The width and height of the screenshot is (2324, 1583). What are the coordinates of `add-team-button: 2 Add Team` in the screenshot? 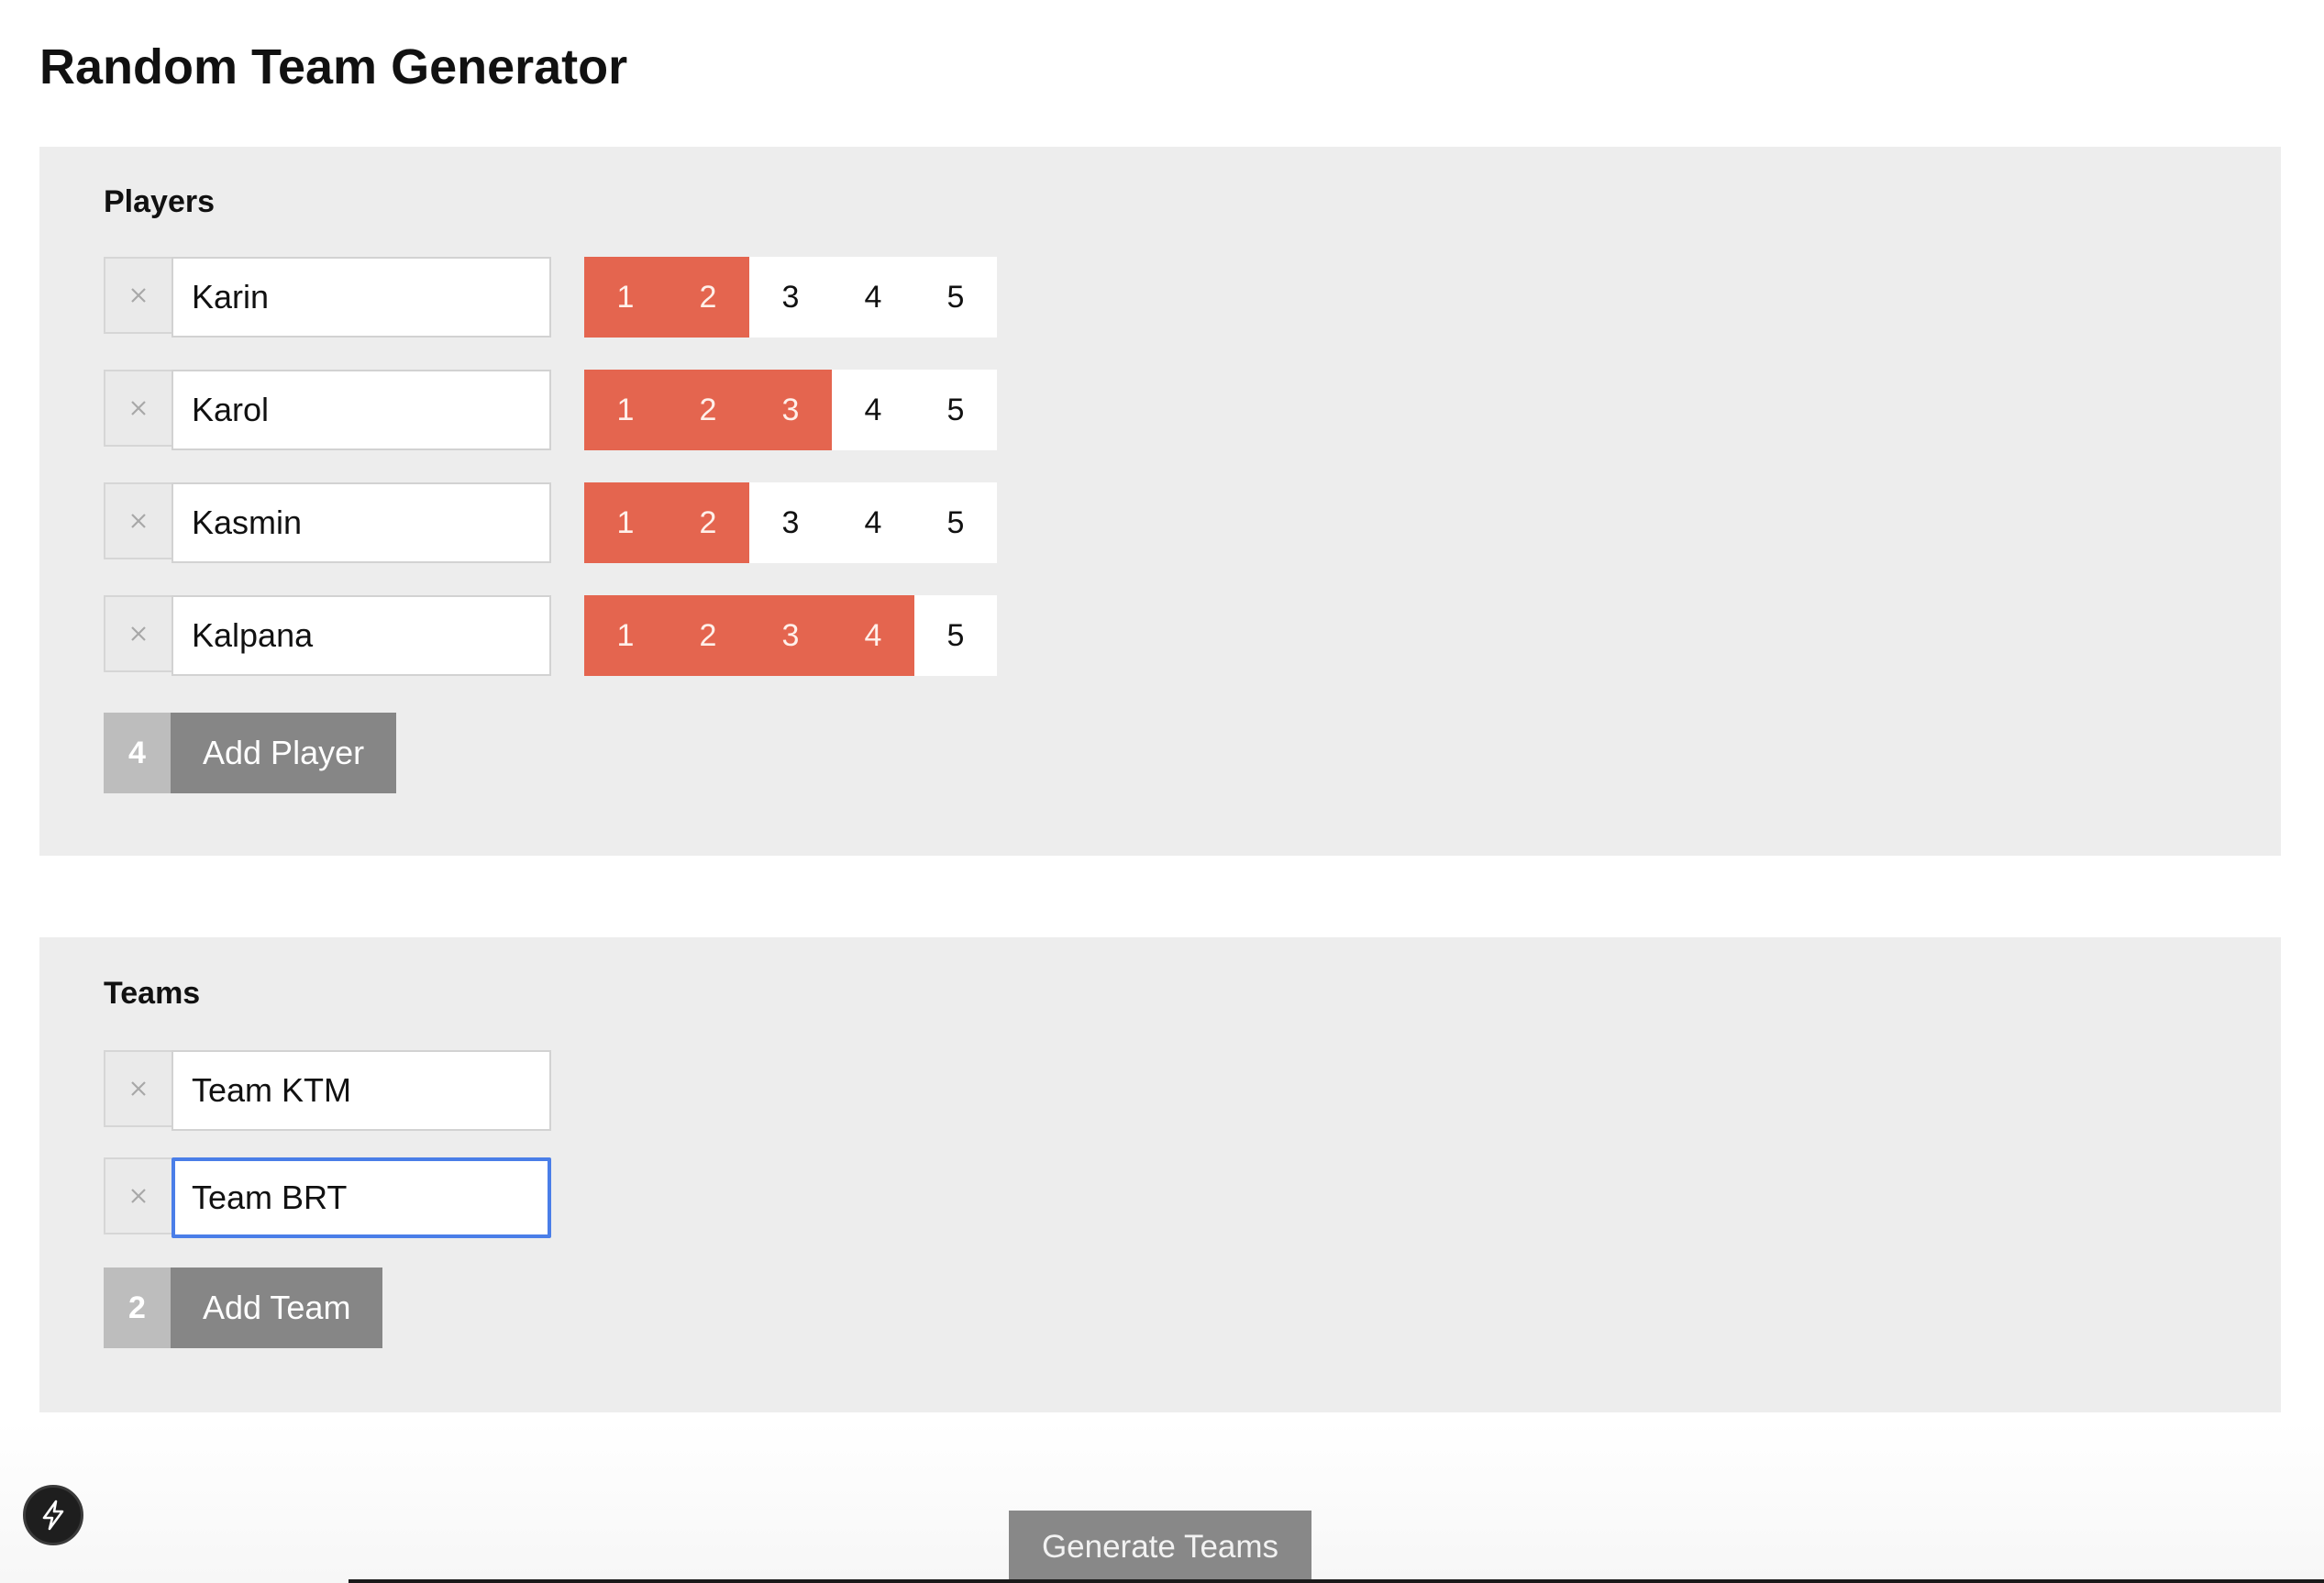 It's located at (243, 1308).